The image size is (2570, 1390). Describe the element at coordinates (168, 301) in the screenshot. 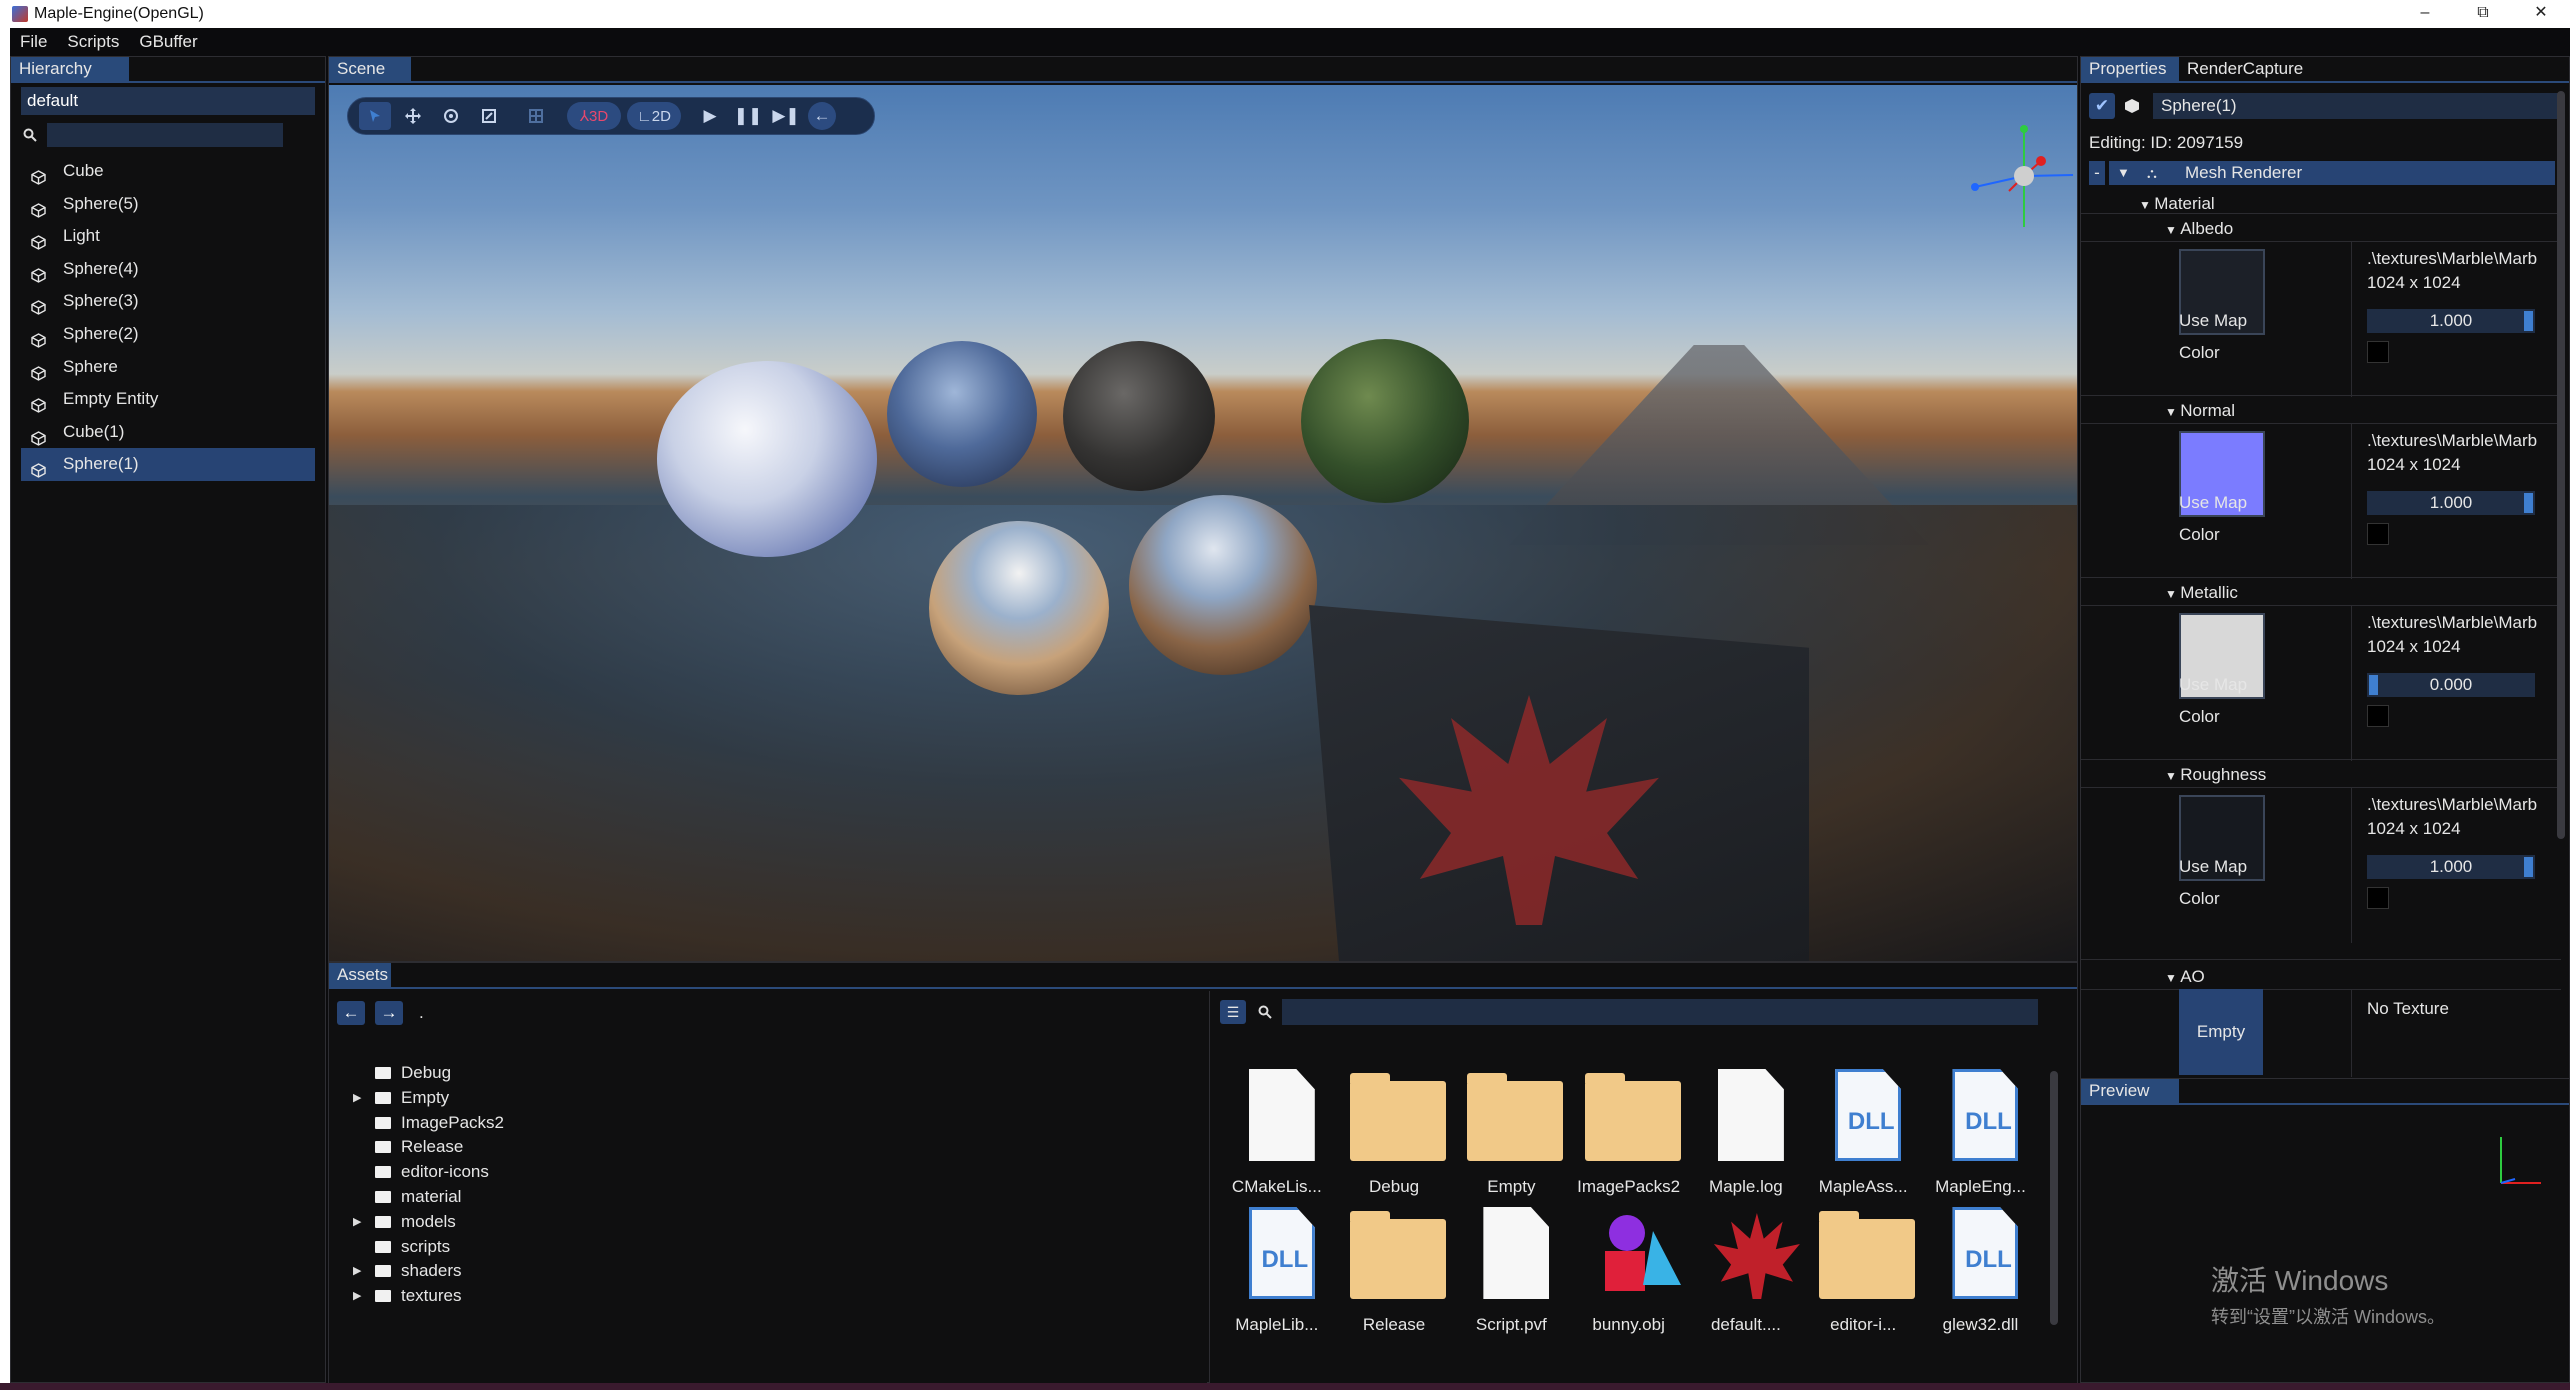

I see `hierarchy-item: Sphere(3)` at that location.